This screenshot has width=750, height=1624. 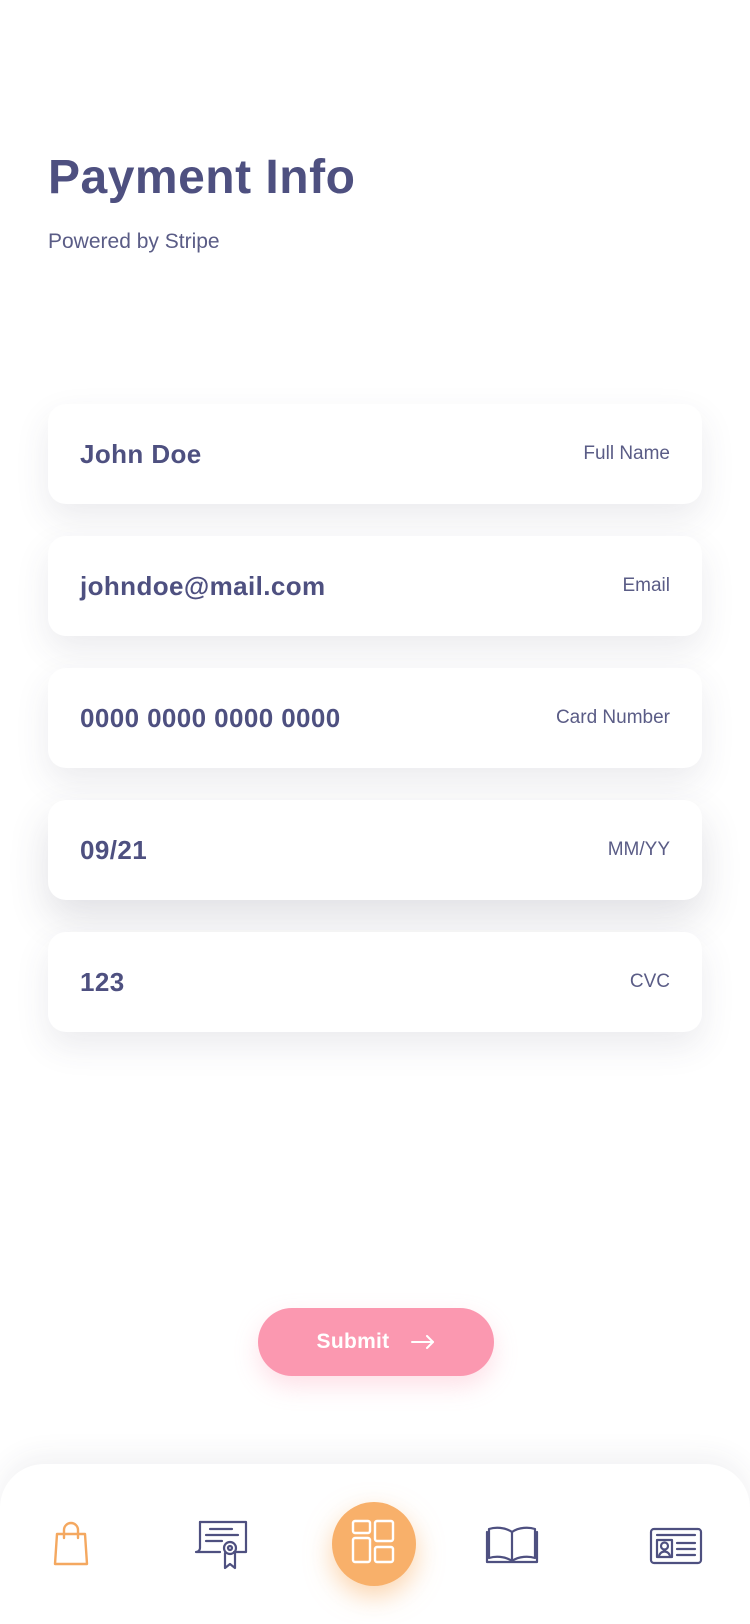 What do you see at coordinates (203, 586) in the screenshot?
I see `email-value: johndoe@mail.com` at bounding box center [203, 586].